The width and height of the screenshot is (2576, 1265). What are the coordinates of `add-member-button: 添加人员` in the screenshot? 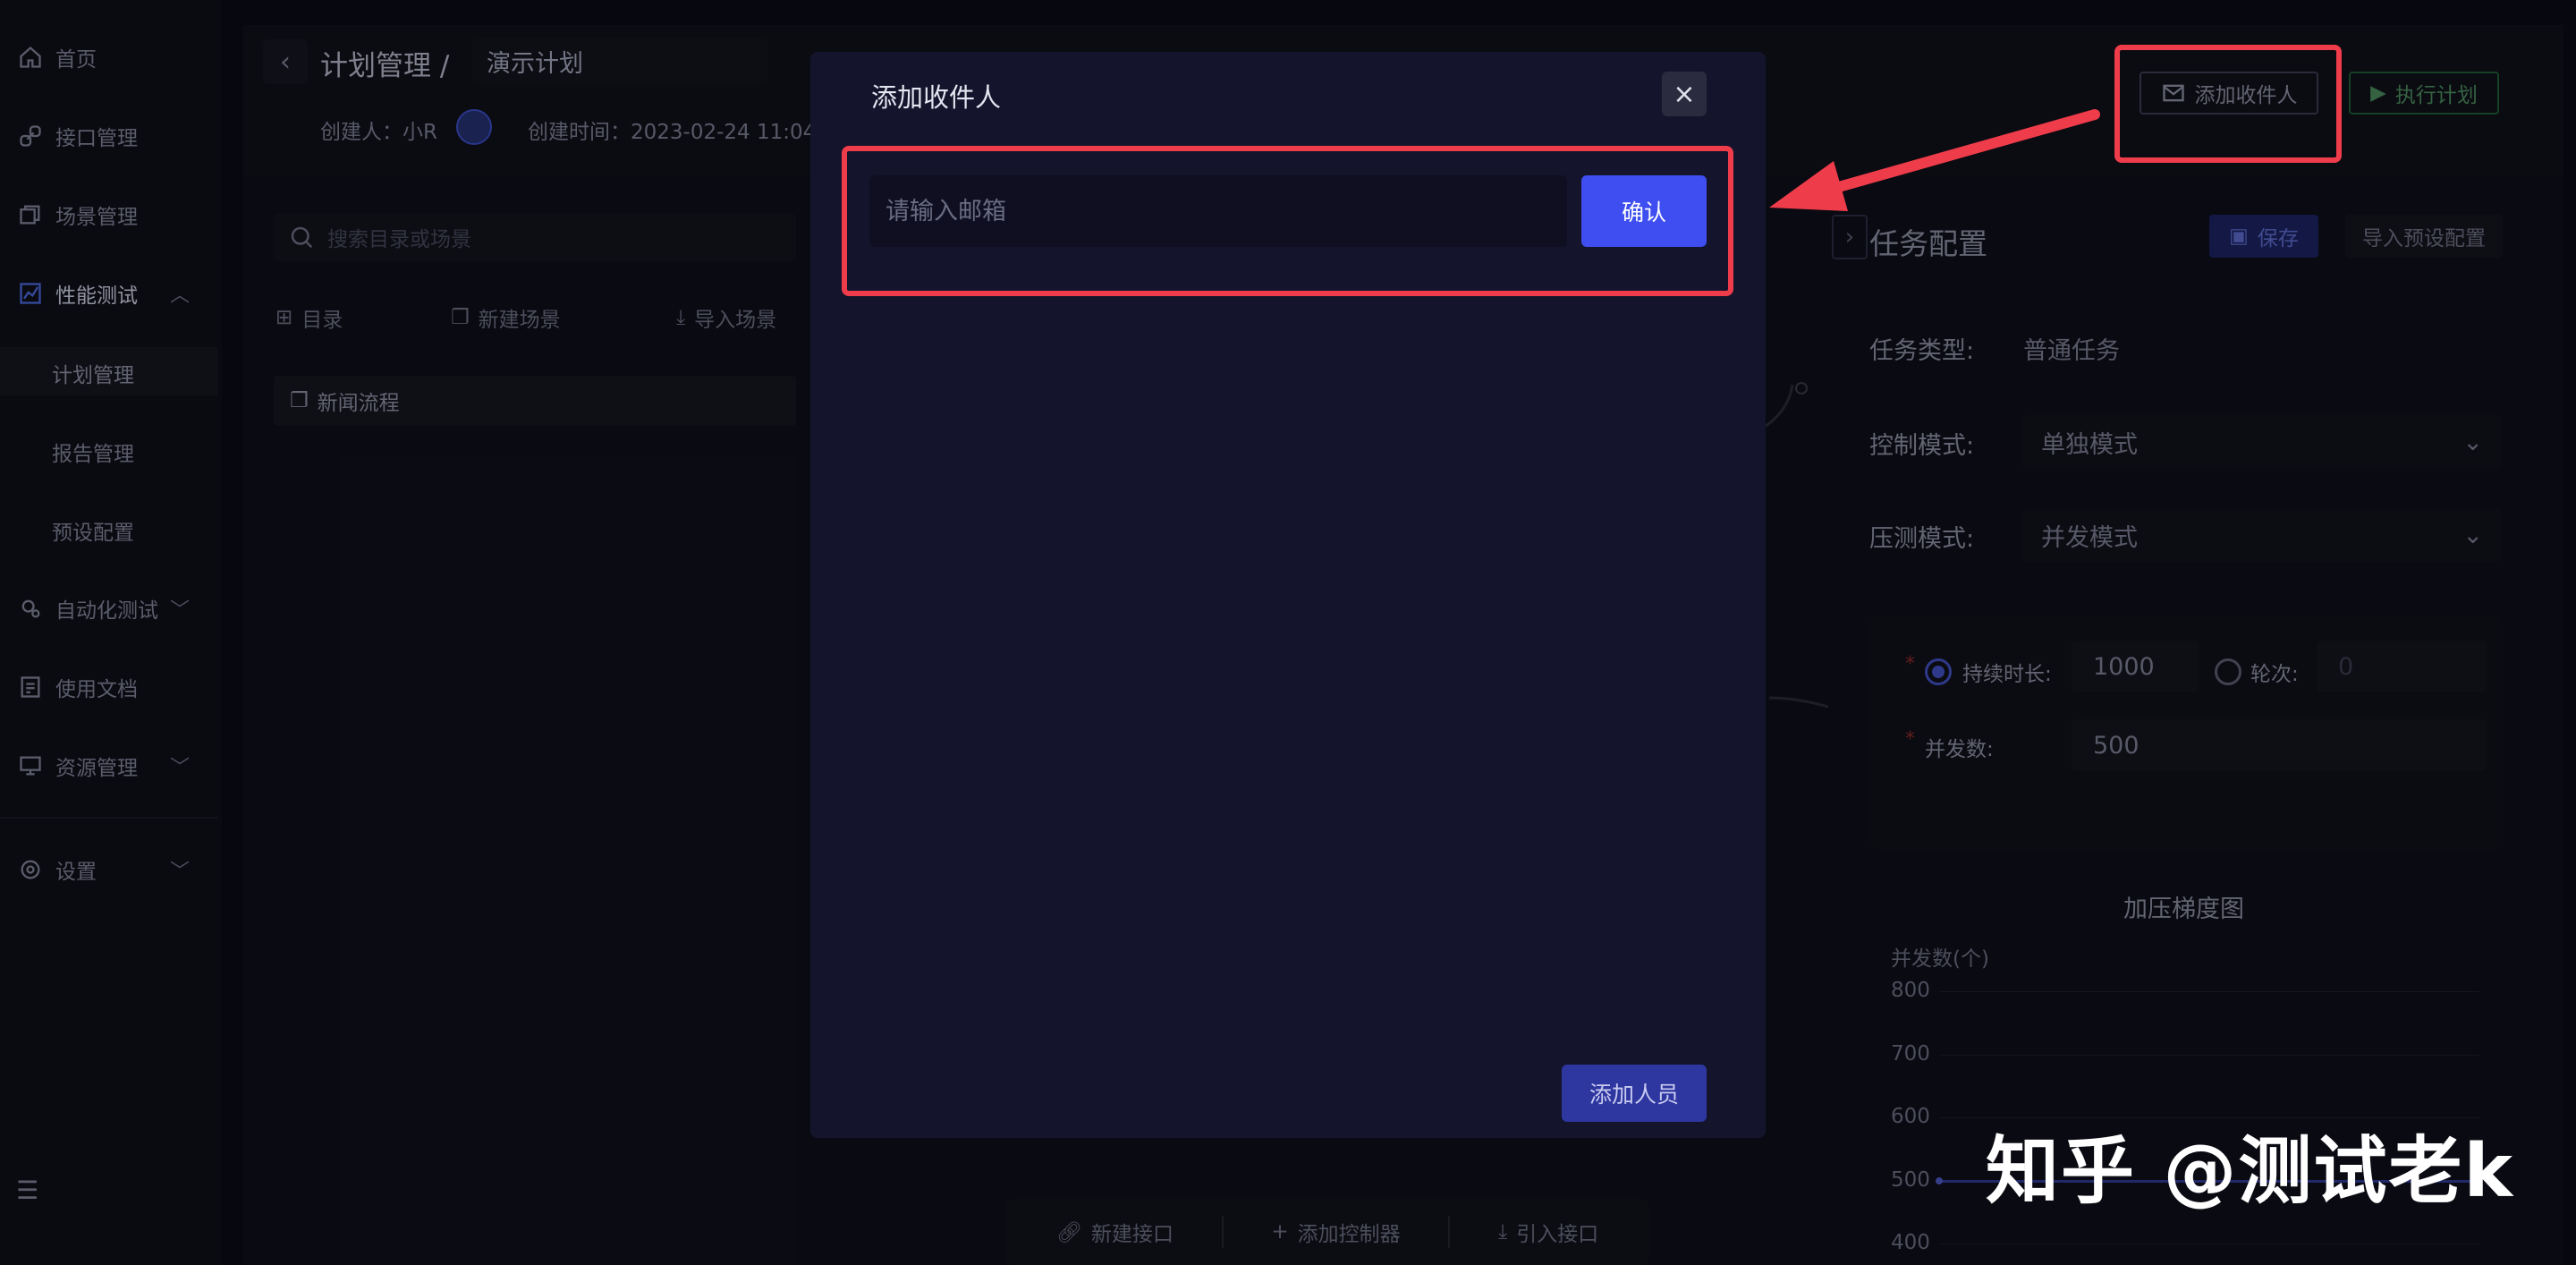 It's located at (1634, 1093).